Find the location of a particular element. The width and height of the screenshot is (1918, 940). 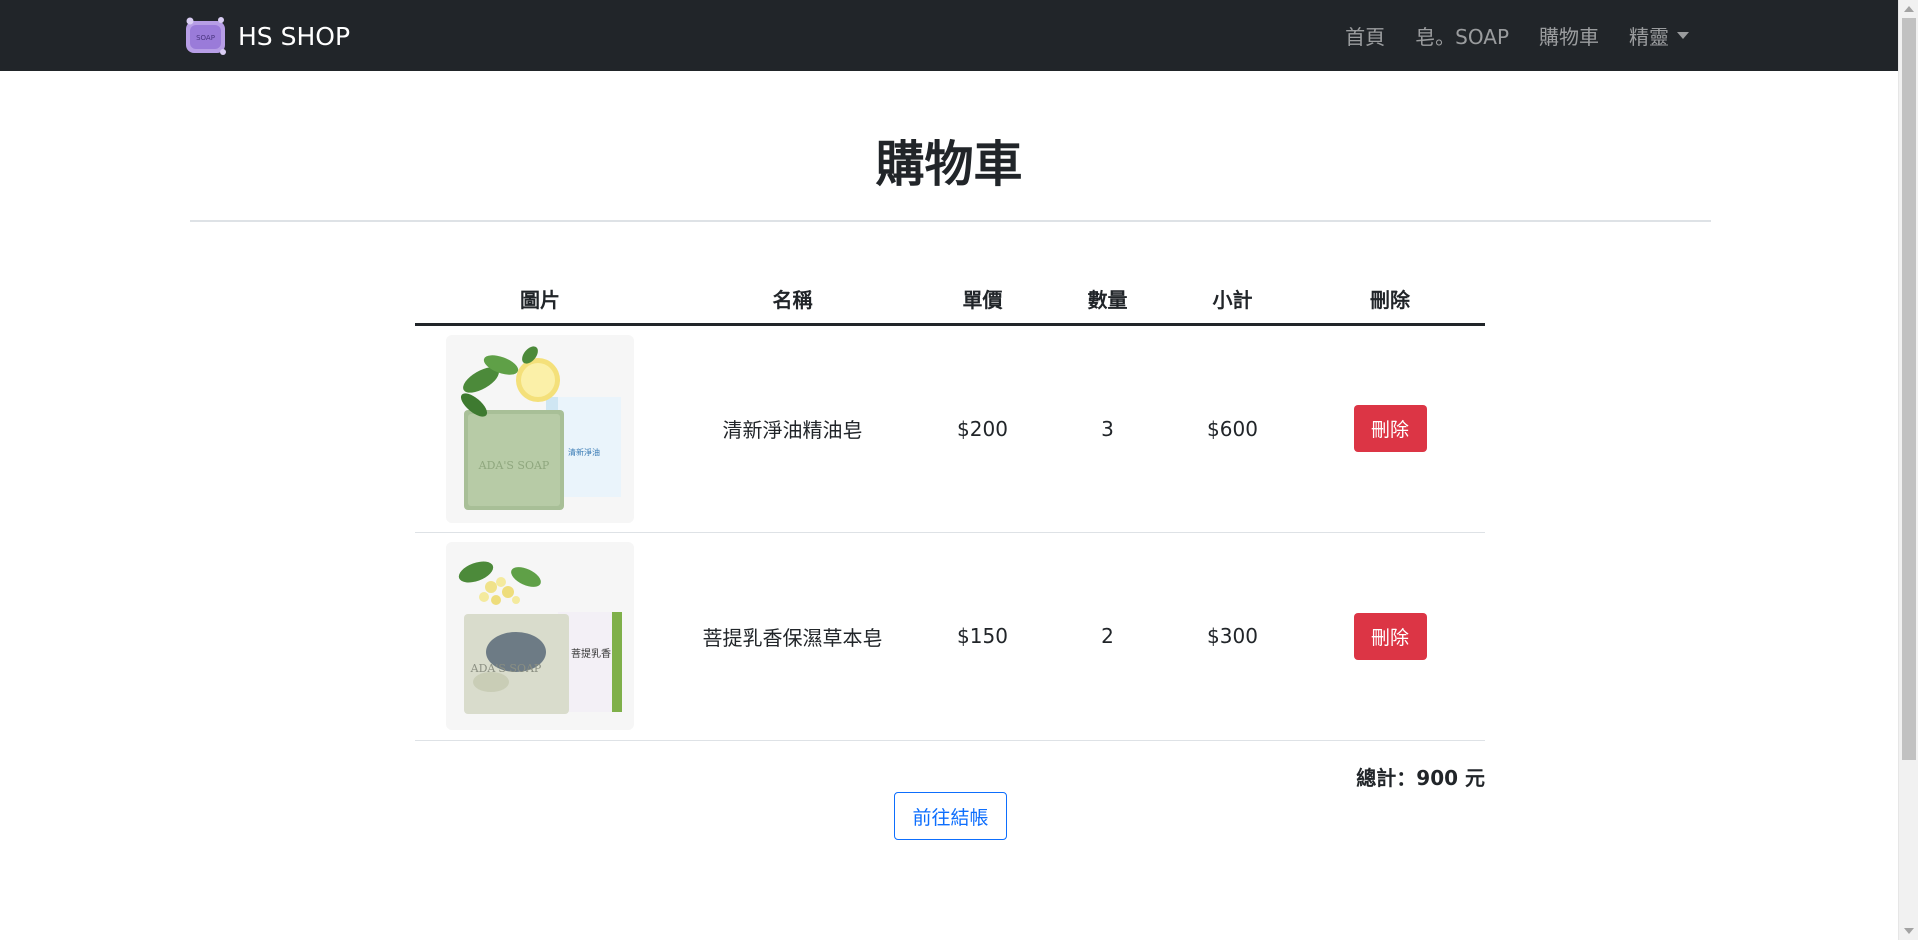

table-row: 菩提乳香 ADA'S SOAP 菩提乳香保濕草本皂 $150 2 $300 刪除 is located at coordinates (950, 636).